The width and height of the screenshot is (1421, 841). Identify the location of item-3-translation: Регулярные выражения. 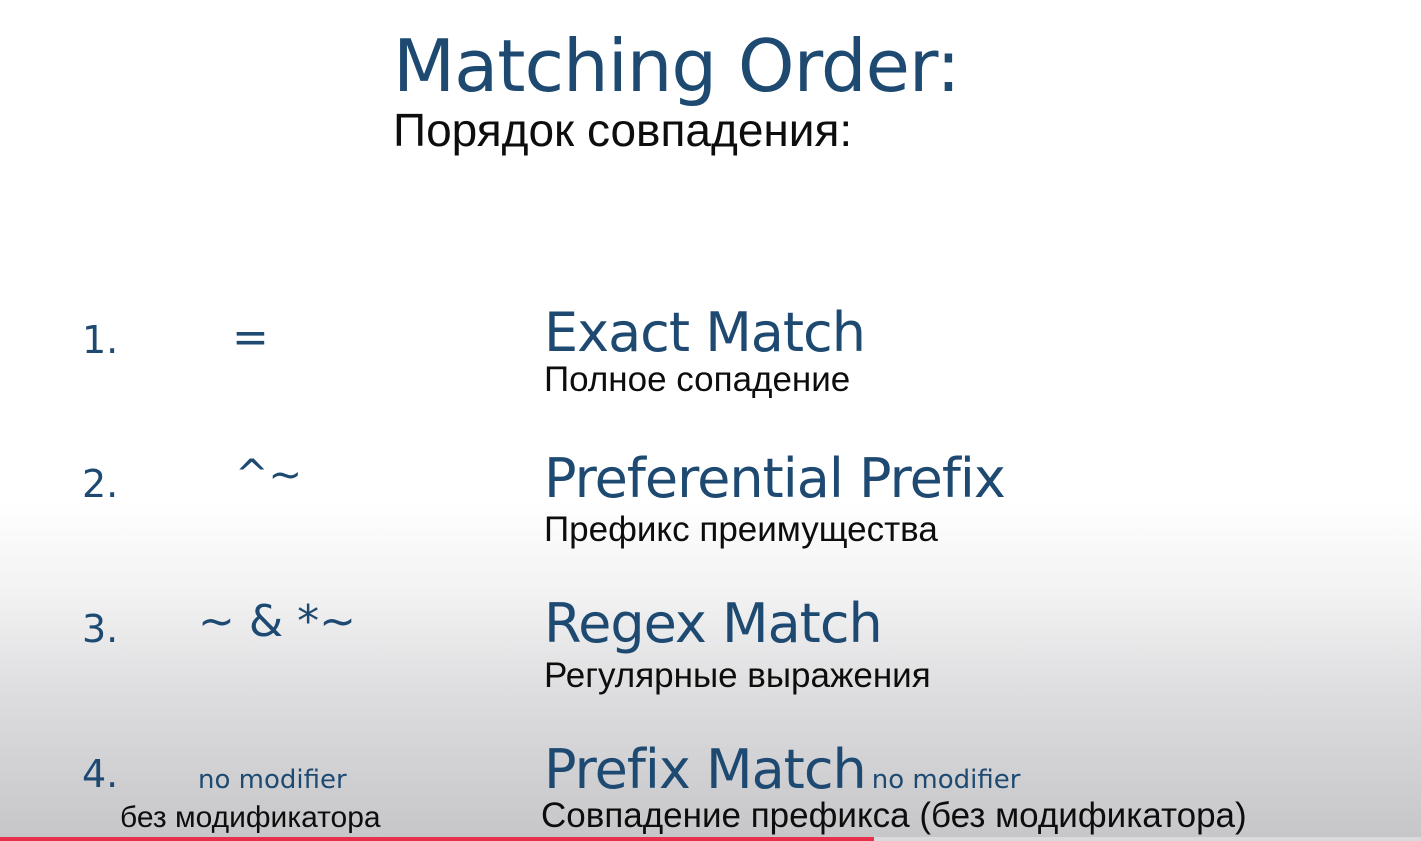
(737, 675).